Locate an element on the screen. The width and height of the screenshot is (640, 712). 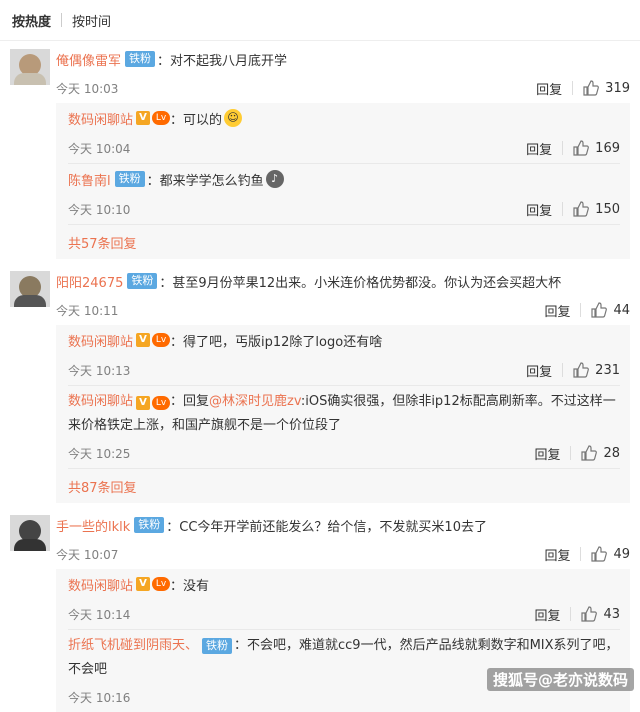
reply-line: 陈鲁南l 铁粉 ：都来学学怎么钓鱼 ♪ is located at coordinates (344, 179).